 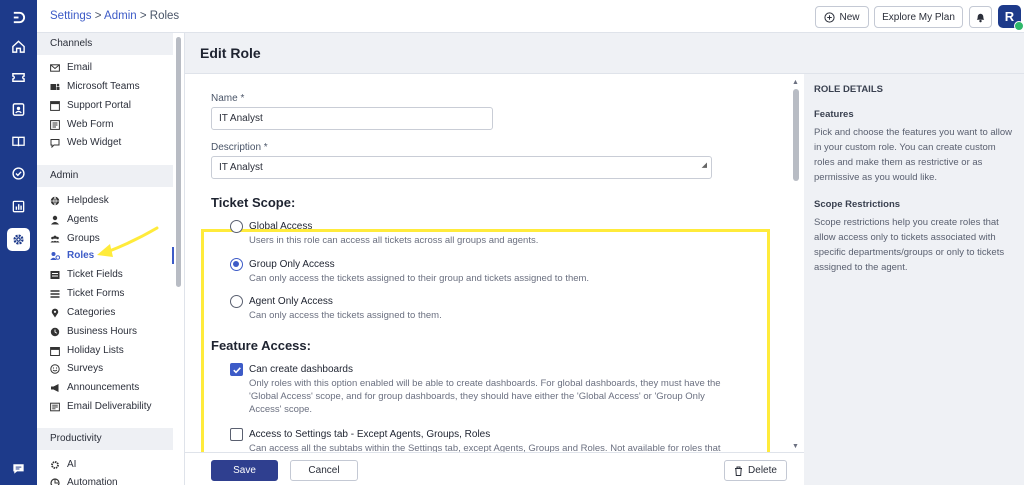 What do you see at coordinates (230, 53) in the screenshot?
I see `page-title: Edit Role` at bounding box center [230, 53].